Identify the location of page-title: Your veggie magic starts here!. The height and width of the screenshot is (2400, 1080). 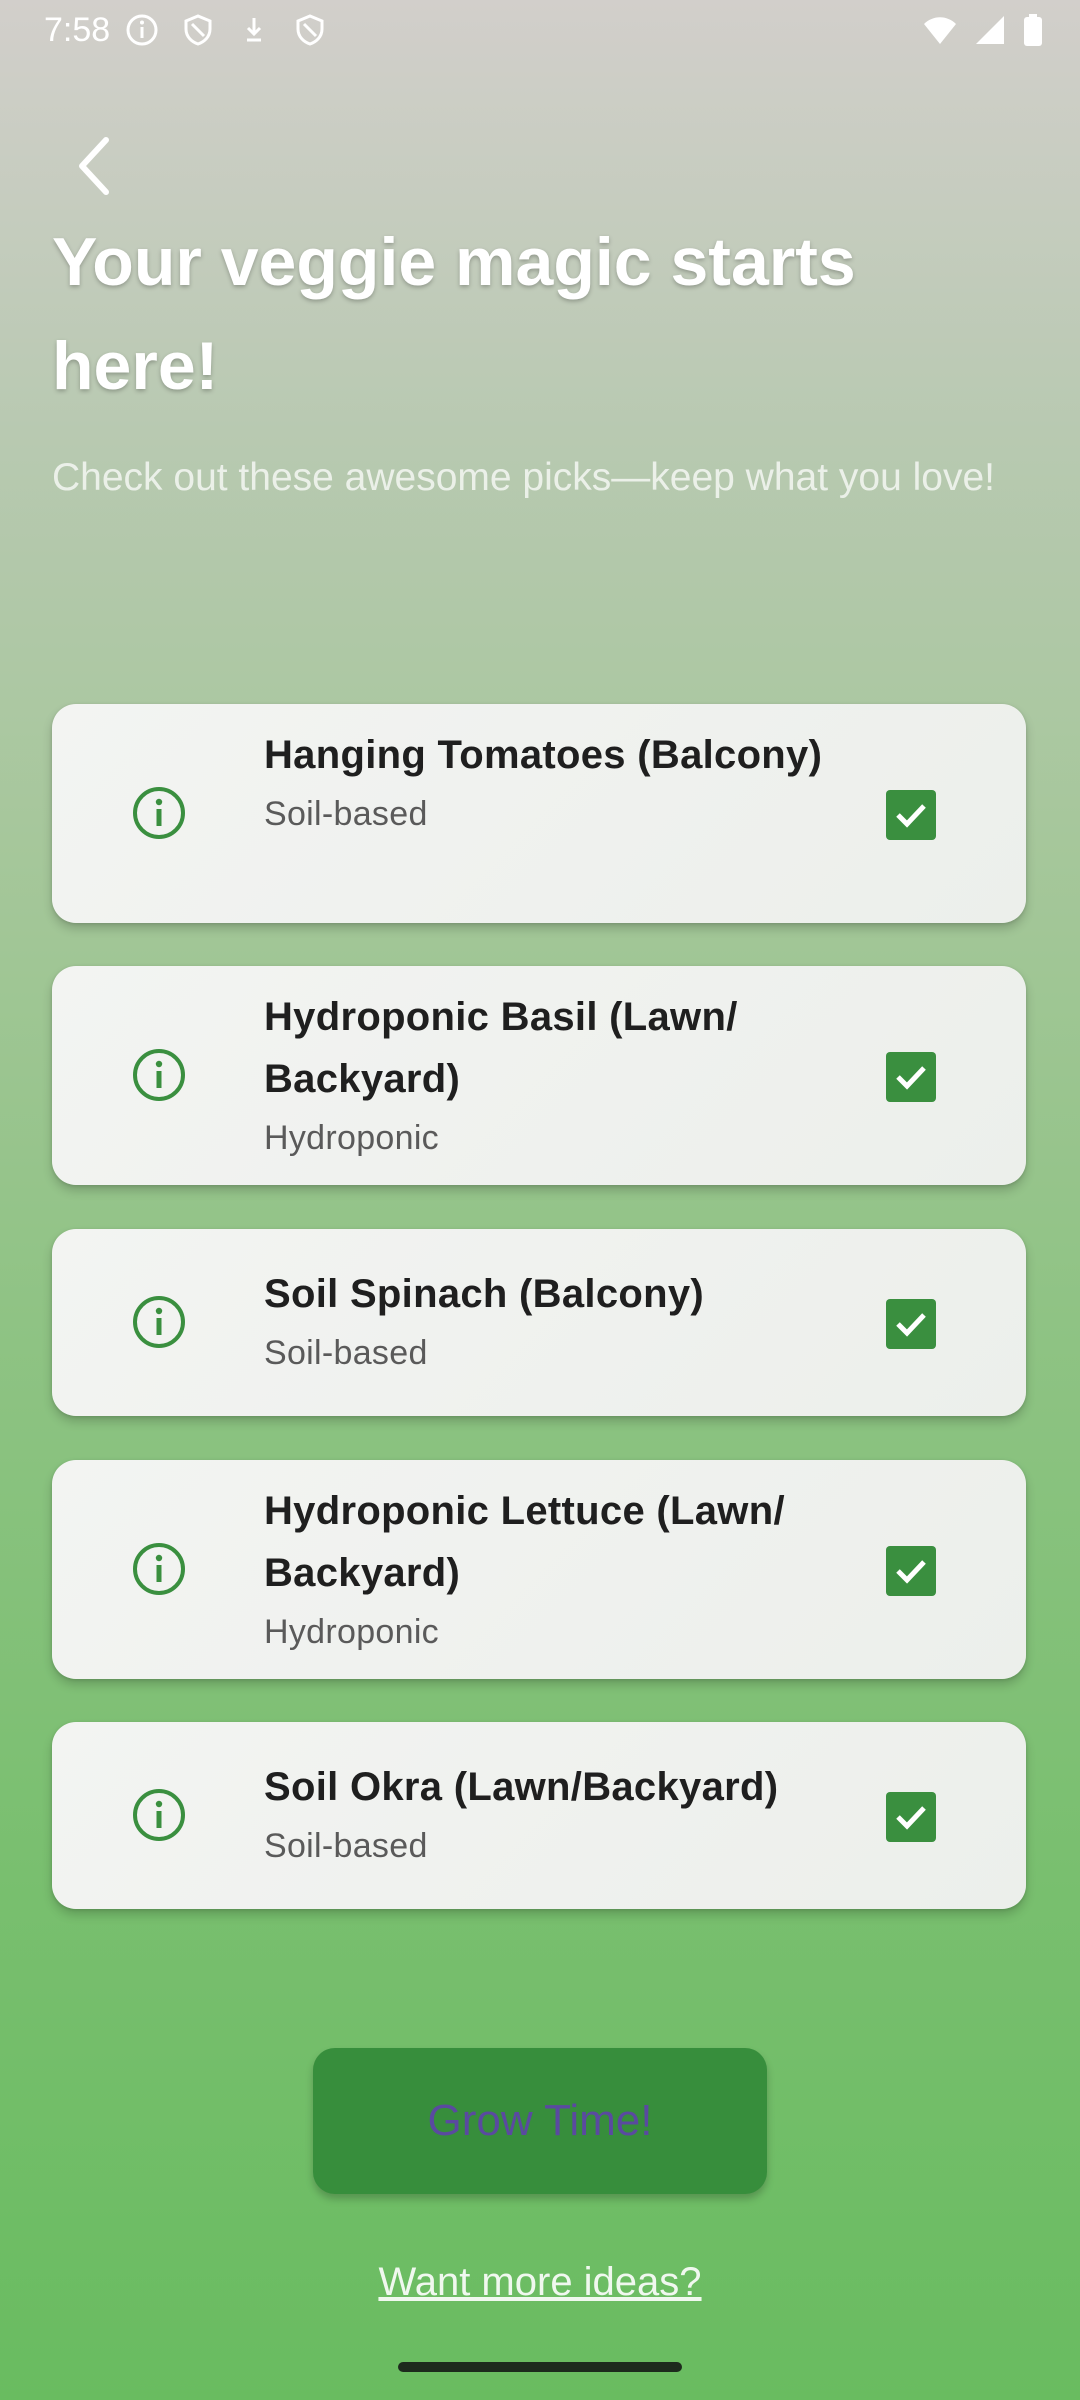
(454, 314).